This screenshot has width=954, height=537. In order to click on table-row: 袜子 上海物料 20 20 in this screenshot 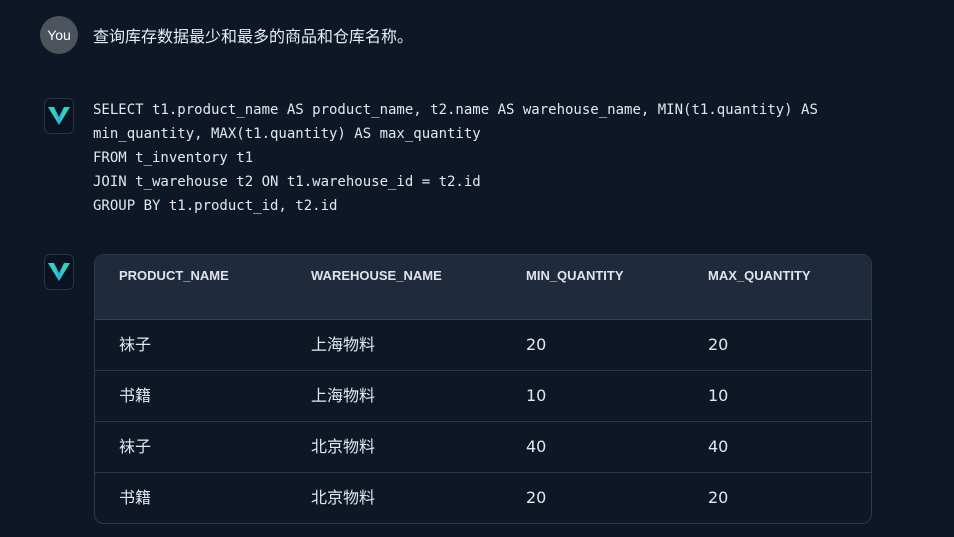, I will do `click(483, 345)`.